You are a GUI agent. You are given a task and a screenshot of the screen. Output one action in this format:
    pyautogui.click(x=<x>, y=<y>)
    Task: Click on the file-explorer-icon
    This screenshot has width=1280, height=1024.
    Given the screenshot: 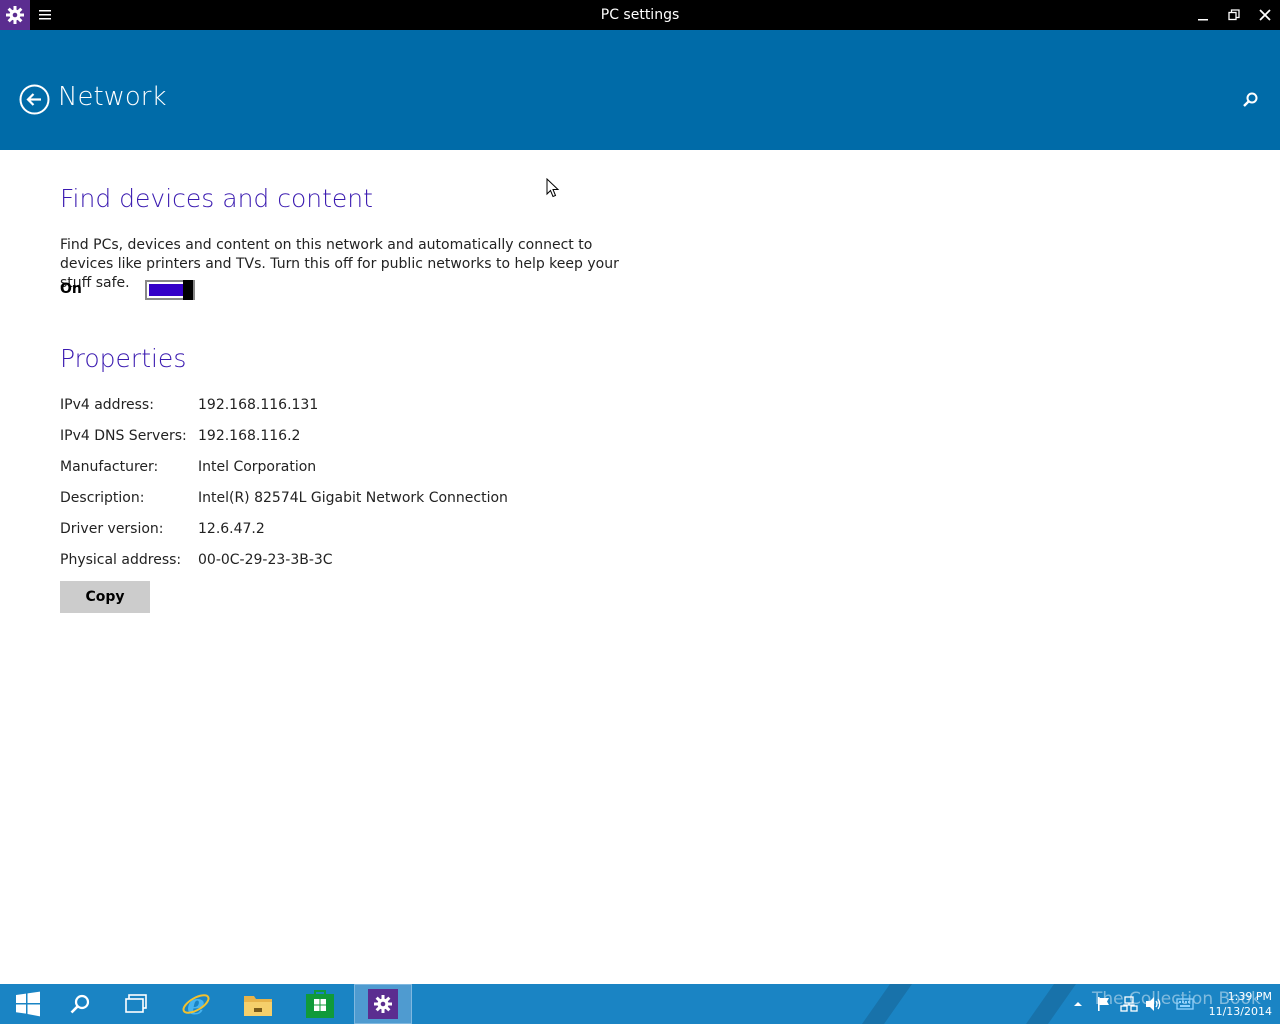 What is the action you would take?
    pyautogui.click(x=258, y=1004)
    